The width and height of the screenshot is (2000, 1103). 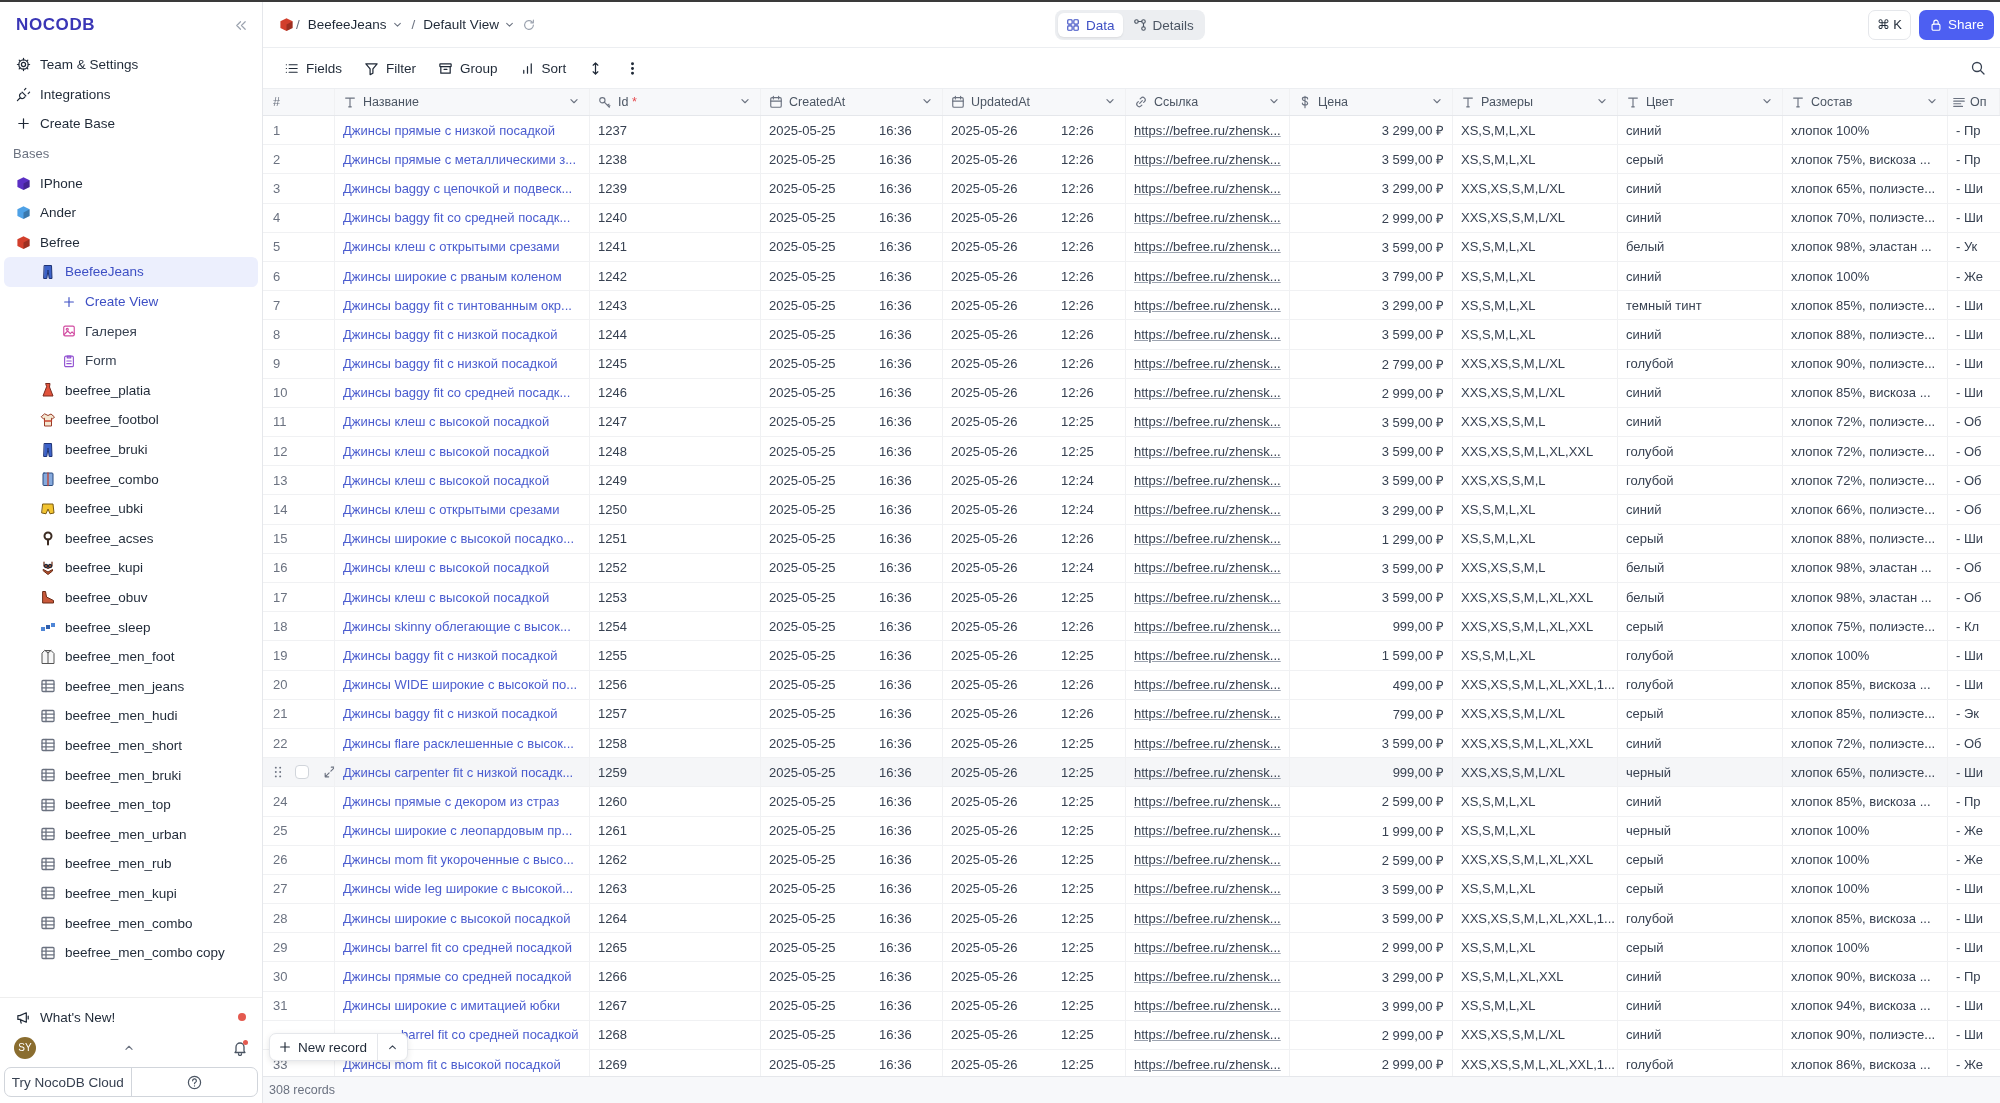 What do you see at coordinates (852, 102) in the screenshot?
I see `column-header: CreatedAt` at bounding box center [852, 102].